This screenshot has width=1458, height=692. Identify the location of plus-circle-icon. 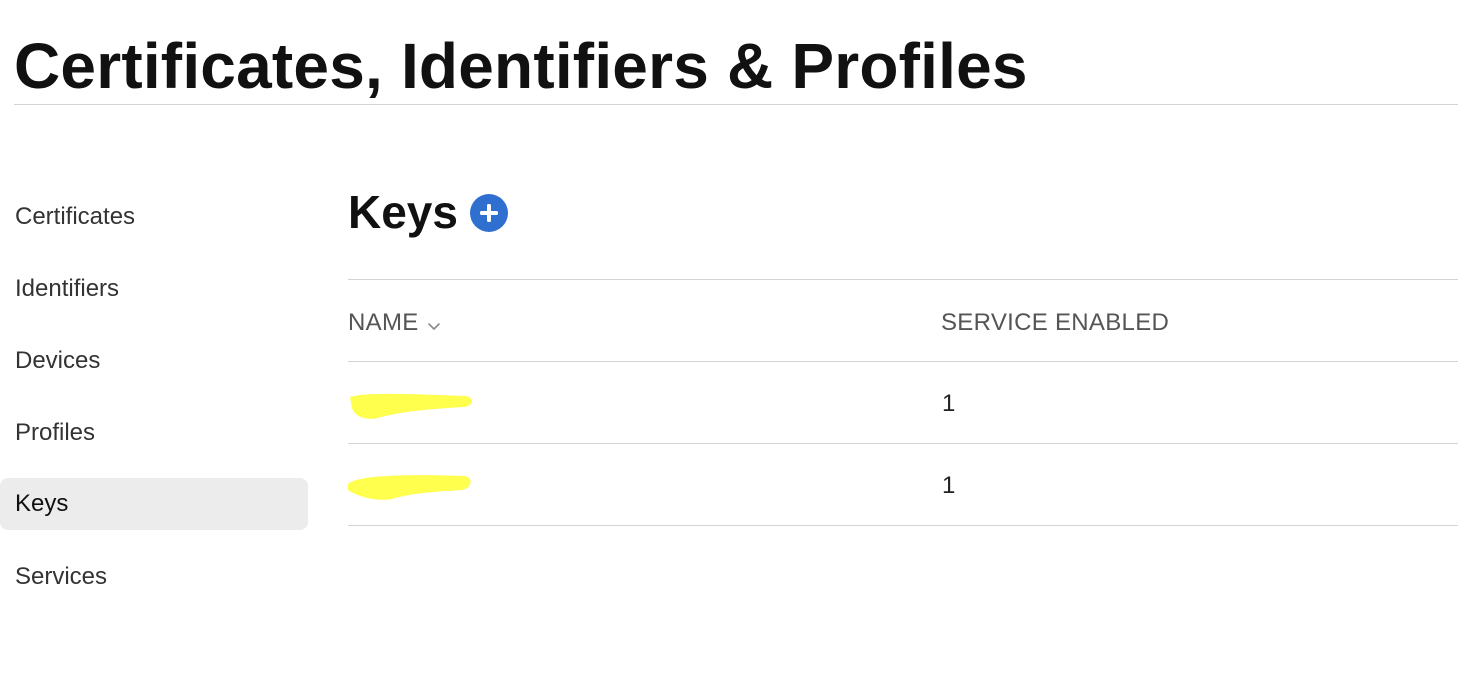
(489, 213).